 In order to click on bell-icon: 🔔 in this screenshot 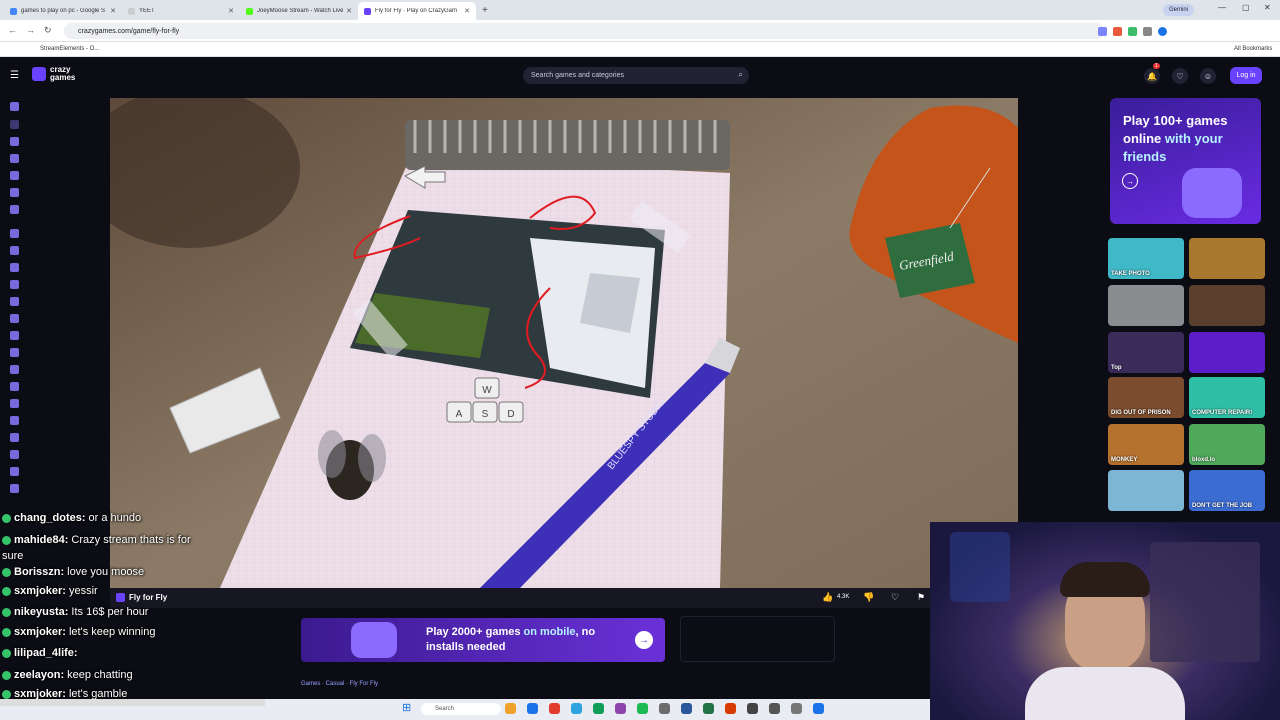, I will do `click(1152, 76)`.